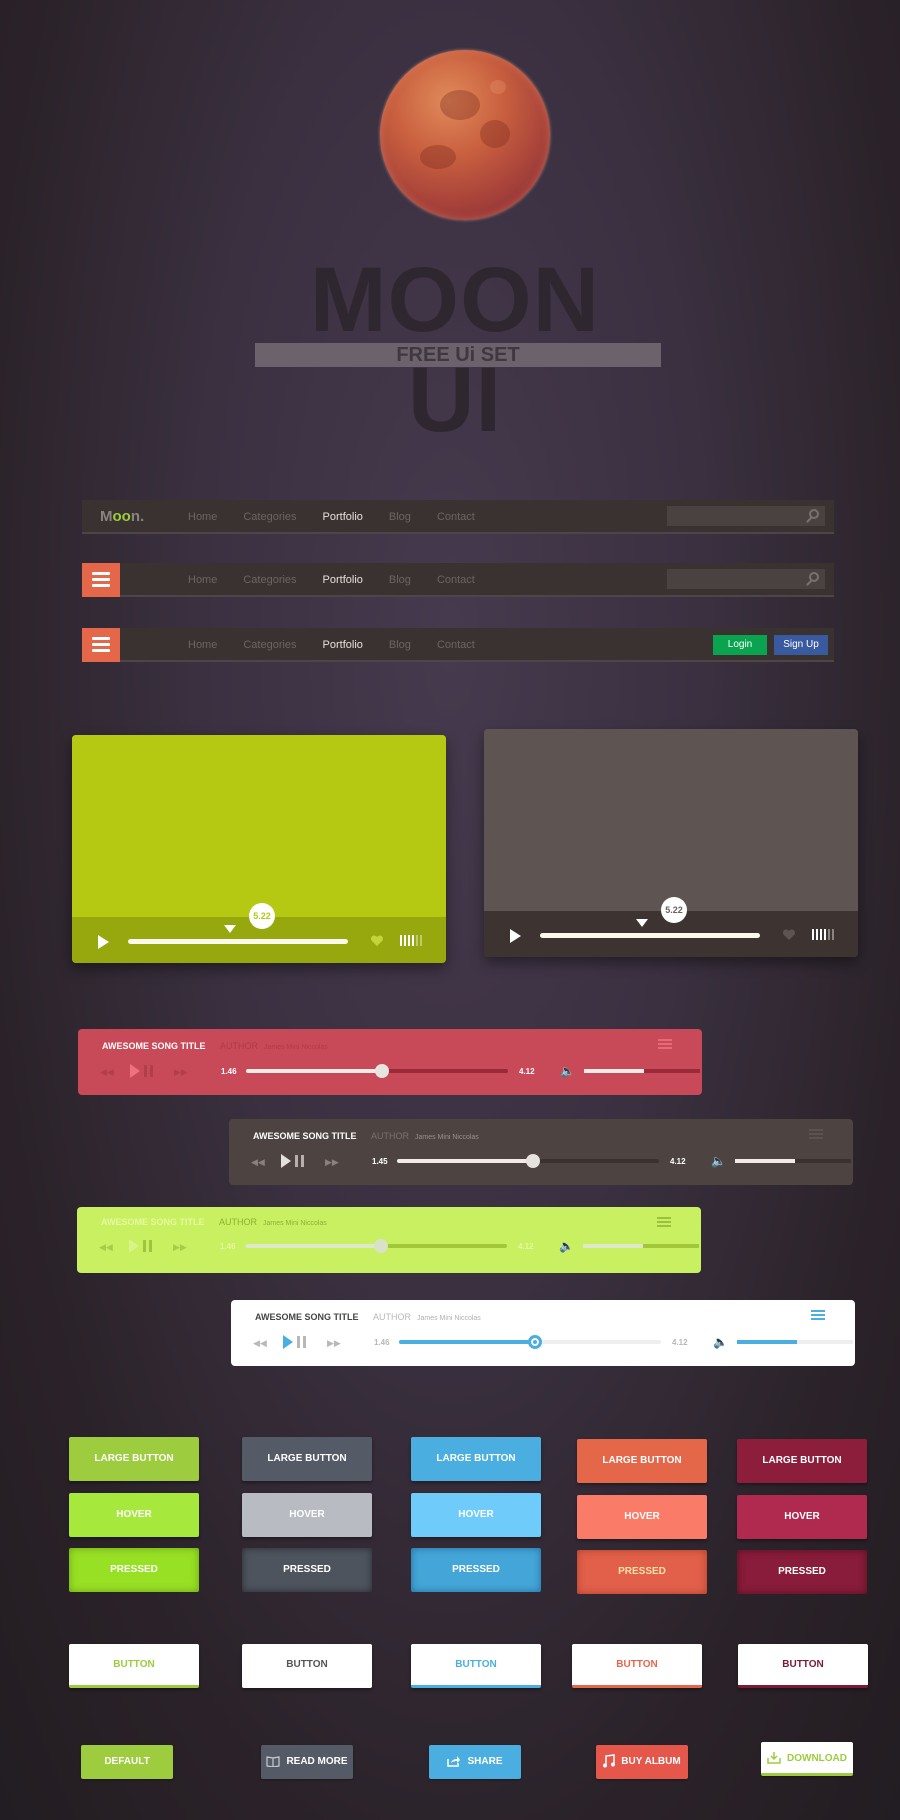 The width and height of the screenshot is (900, 1820). Describe the element at coordinates (134, 1515) in the screenshot. I see `hover-button-green: HOVER` at that location.